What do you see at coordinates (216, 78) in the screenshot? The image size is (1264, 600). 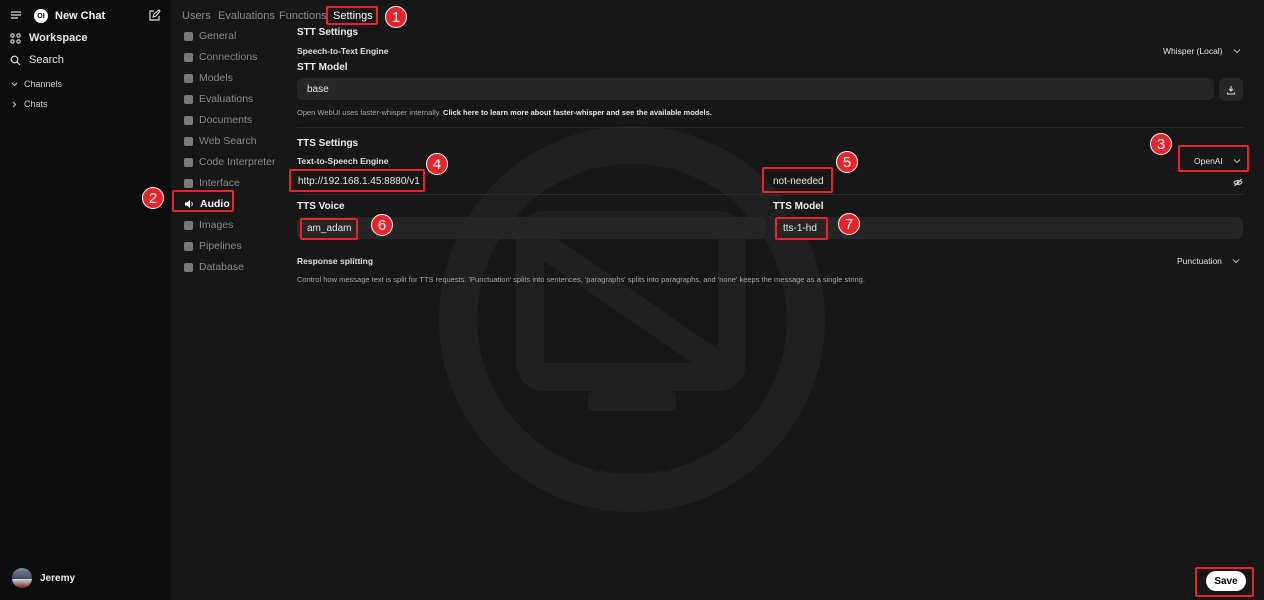 I see `settings-nav-label: Models` at bounding box center [216, 78].